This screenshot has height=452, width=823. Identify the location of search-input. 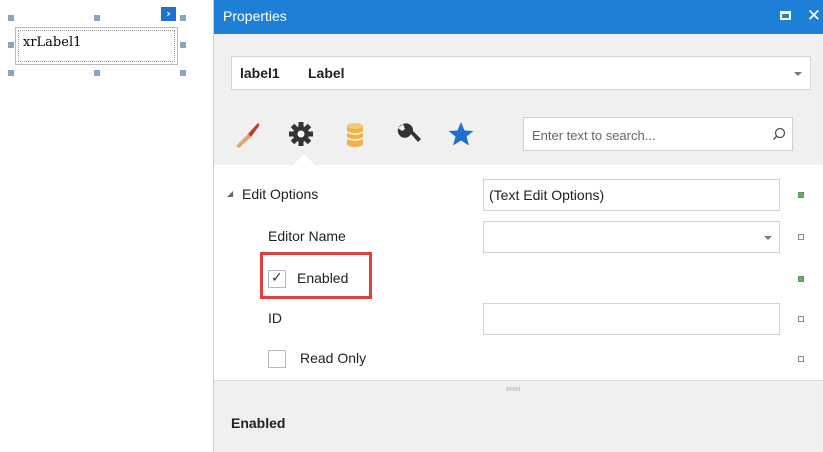
(647, 135).